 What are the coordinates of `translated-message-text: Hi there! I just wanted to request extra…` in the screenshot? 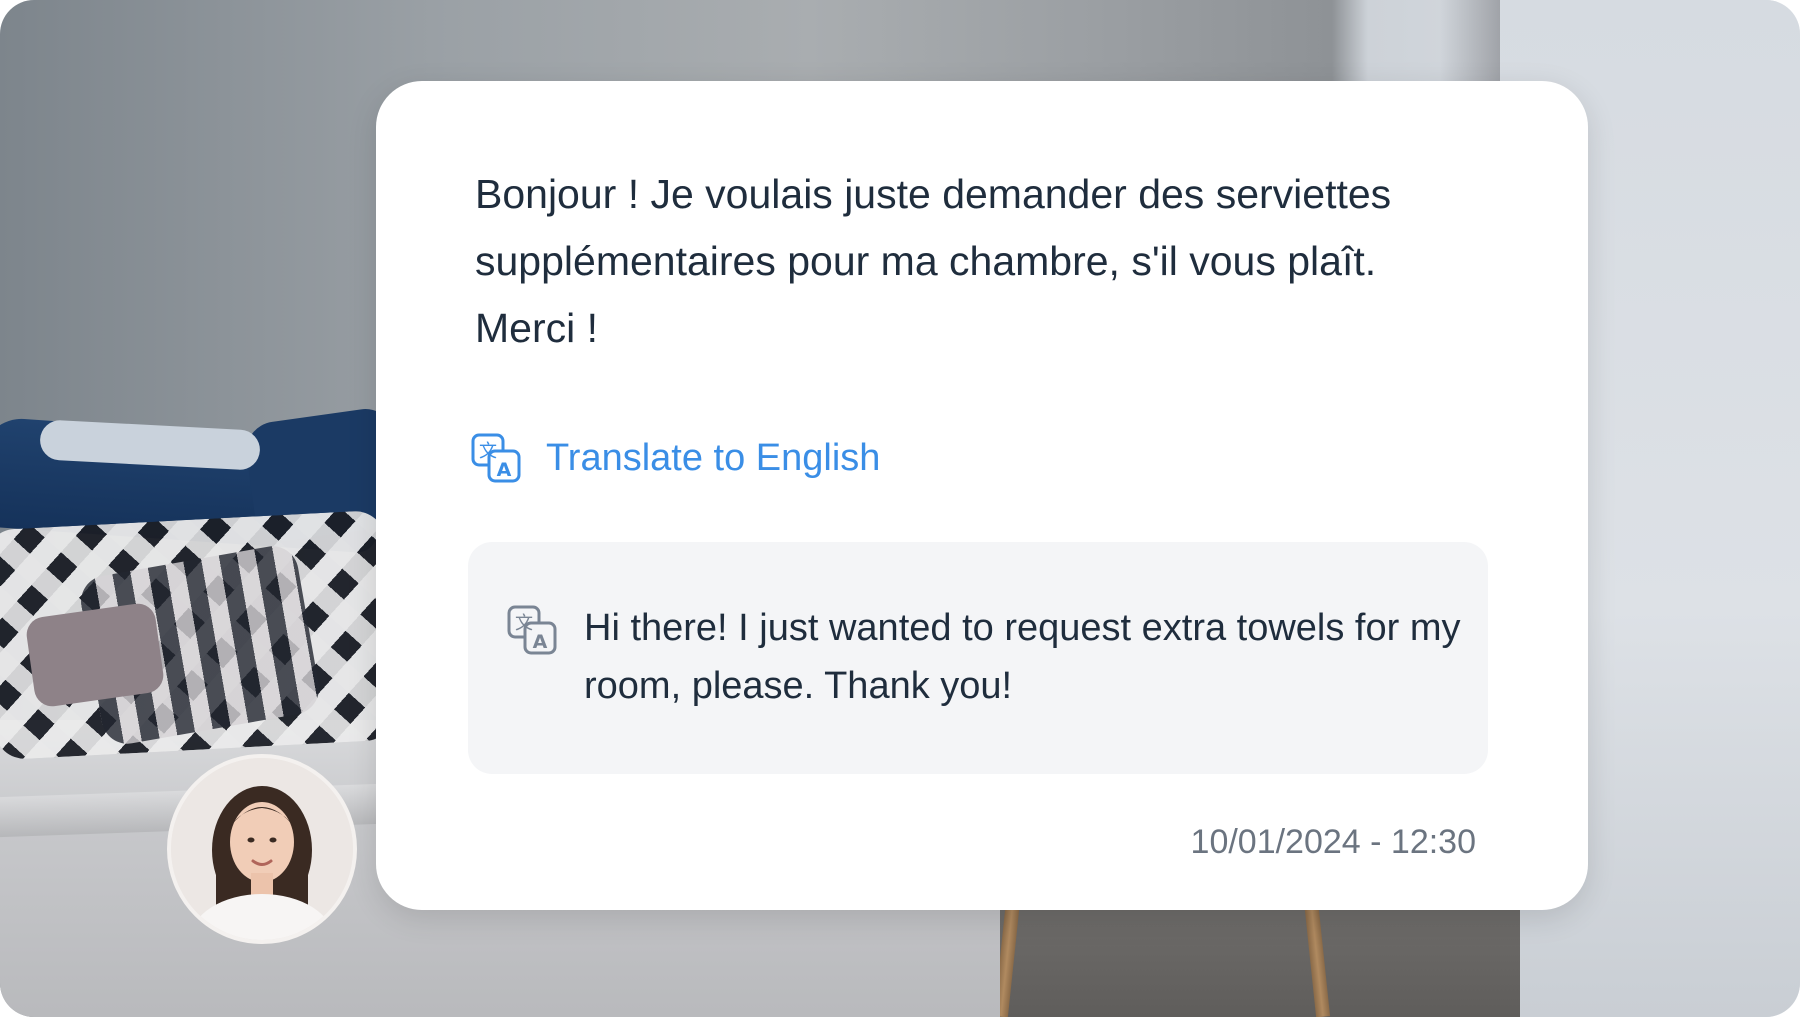 It's located at (1022, 657).